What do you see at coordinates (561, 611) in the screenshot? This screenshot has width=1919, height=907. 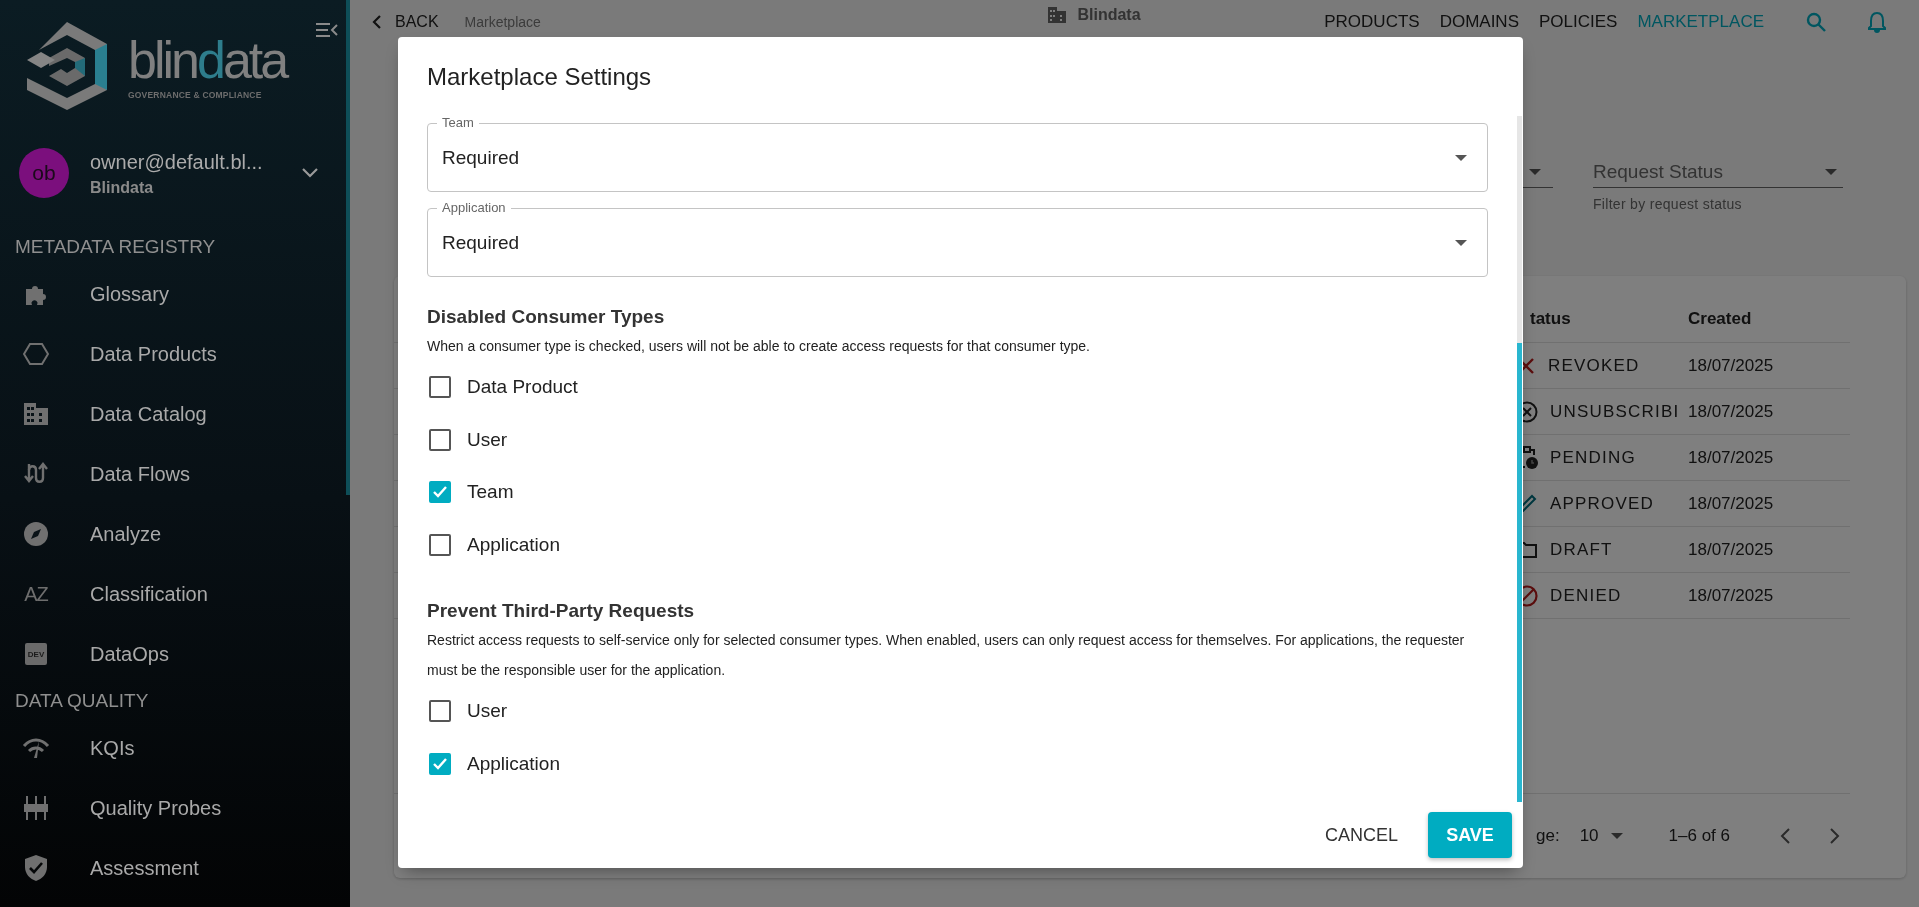 I see `section-heading: Prevent Third-Party Requests` at bounding box center [561, 611].